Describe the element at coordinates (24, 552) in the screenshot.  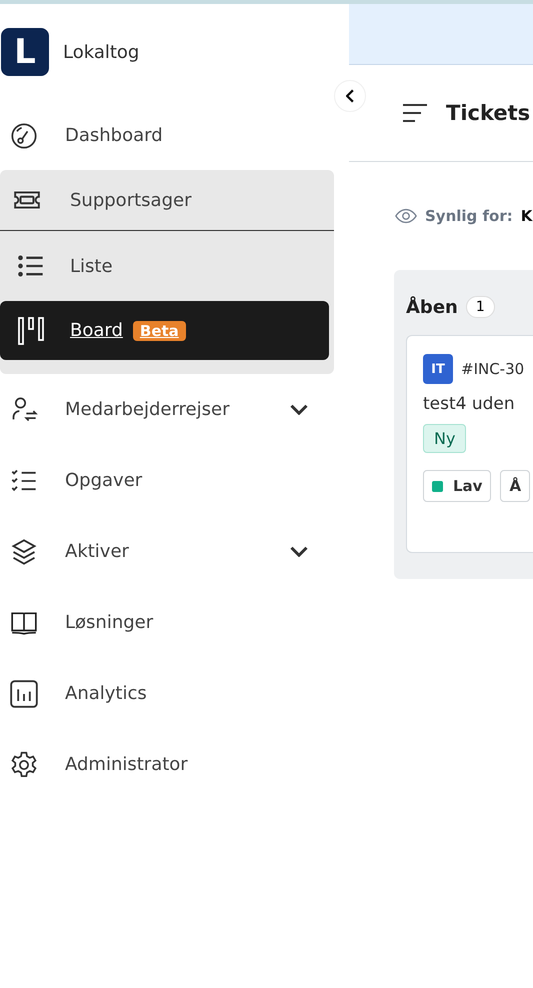
I see `layers-icon` at that location.